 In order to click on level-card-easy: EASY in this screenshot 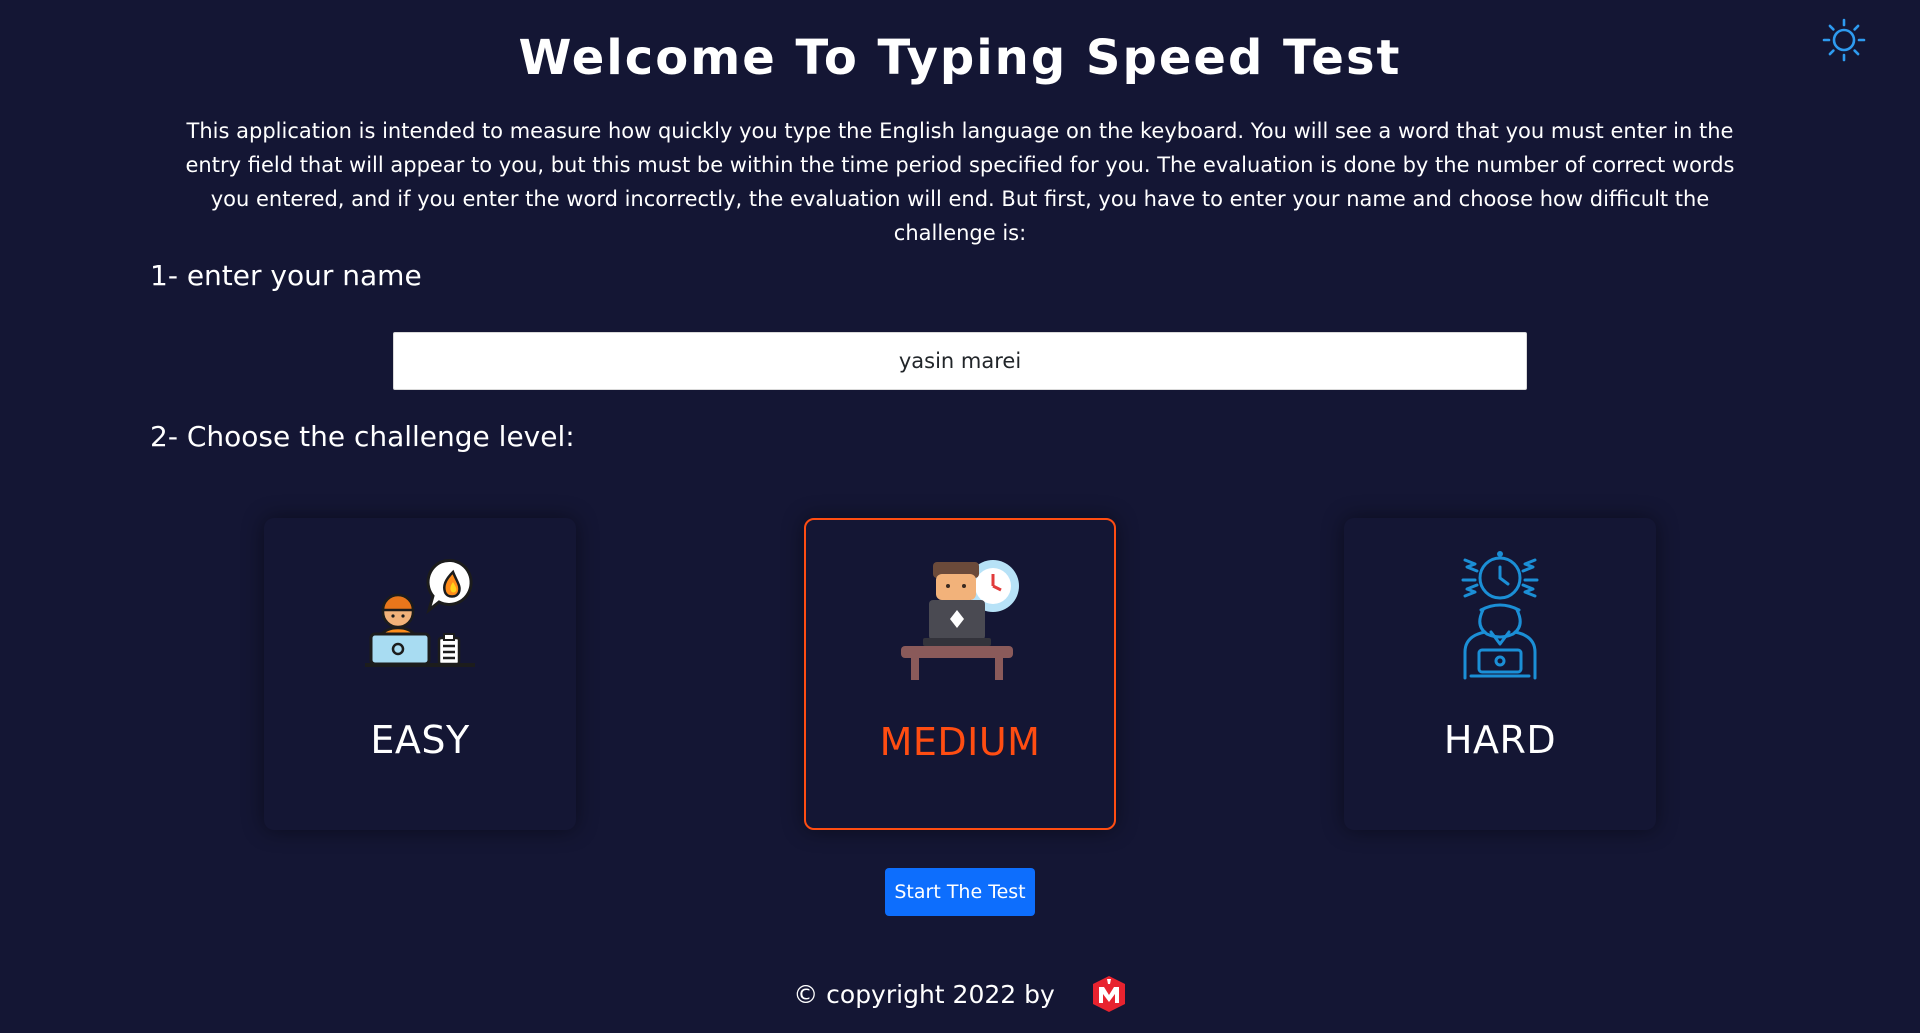, I will do `click(420, 674)`.